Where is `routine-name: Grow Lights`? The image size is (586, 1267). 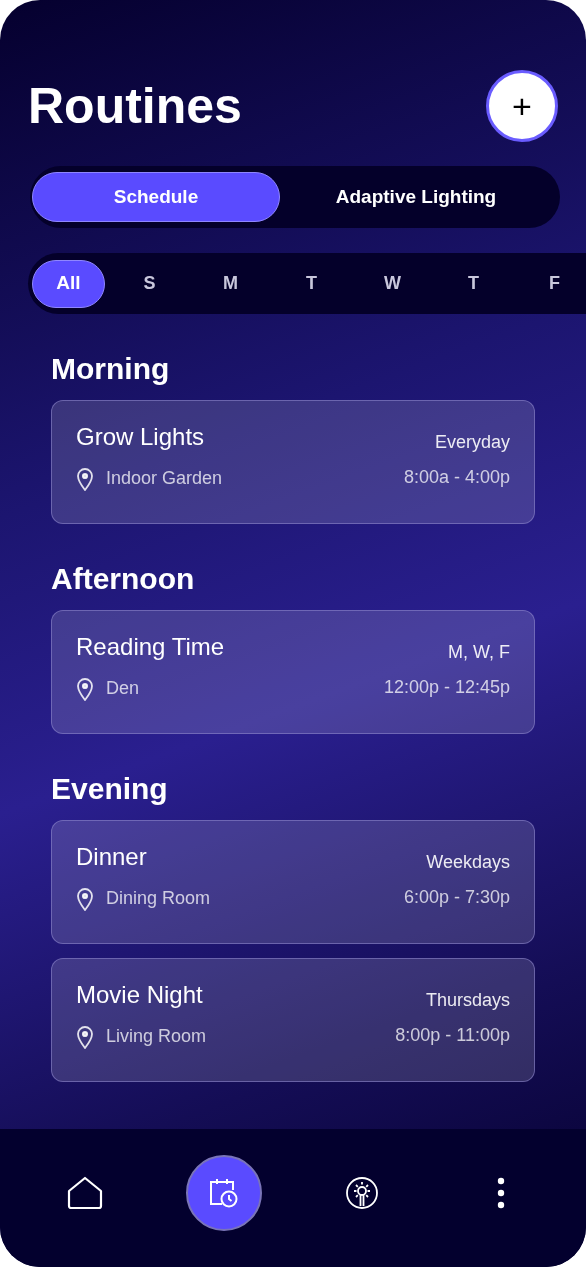
routine-name: Grow Lights is located at coordinates (141, 437).